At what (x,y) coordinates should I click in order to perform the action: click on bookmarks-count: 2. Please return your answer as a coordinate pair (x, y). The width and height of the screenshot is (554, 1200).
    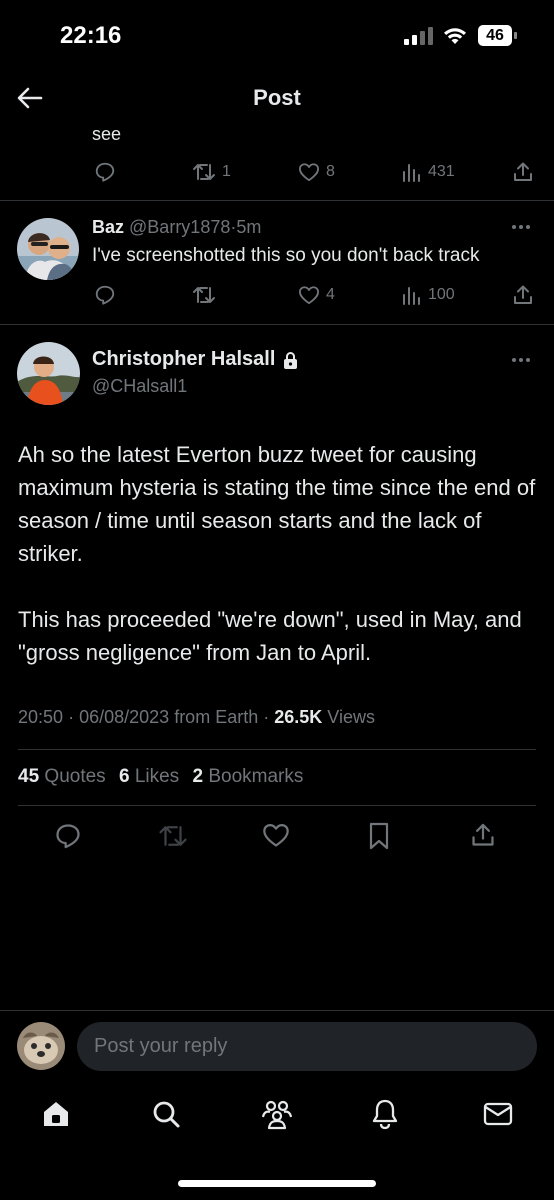
    Looking at the image, I should click on (198, 776).